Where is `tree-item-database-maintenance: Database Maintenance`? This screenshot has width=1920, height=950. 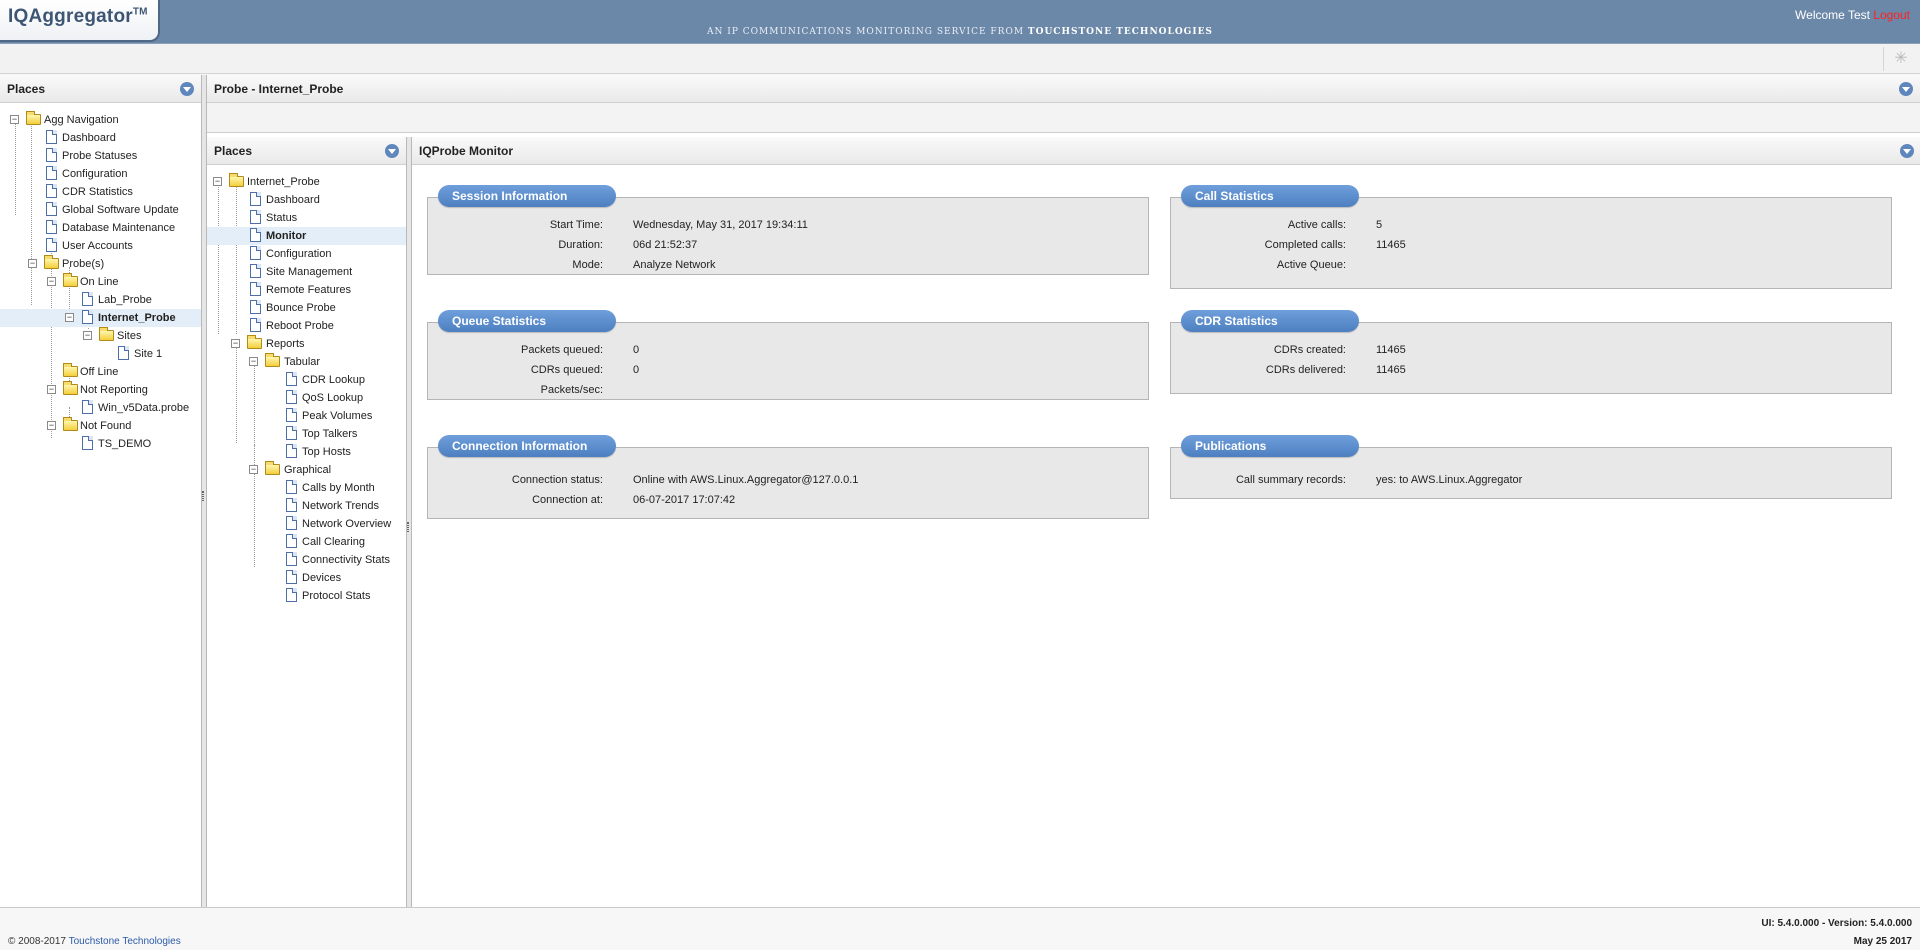 tree-item-database-maintenance: Database Maintenance is located at coordinates (100, 228).